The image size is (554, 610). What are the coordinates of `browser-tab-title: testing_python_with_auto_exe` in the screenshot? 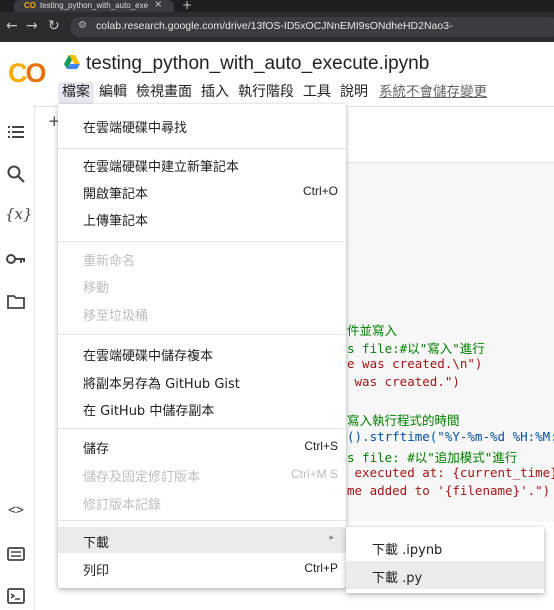 It's located at (94, 5).